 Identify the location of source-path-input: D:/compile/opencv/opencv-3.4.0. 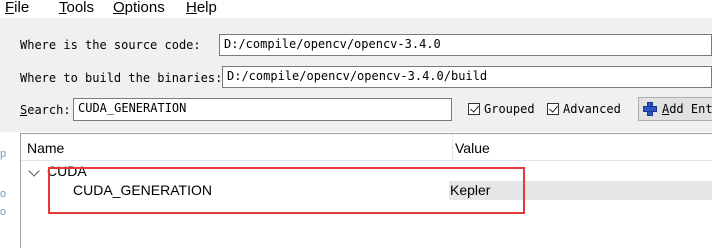
(465, 45).